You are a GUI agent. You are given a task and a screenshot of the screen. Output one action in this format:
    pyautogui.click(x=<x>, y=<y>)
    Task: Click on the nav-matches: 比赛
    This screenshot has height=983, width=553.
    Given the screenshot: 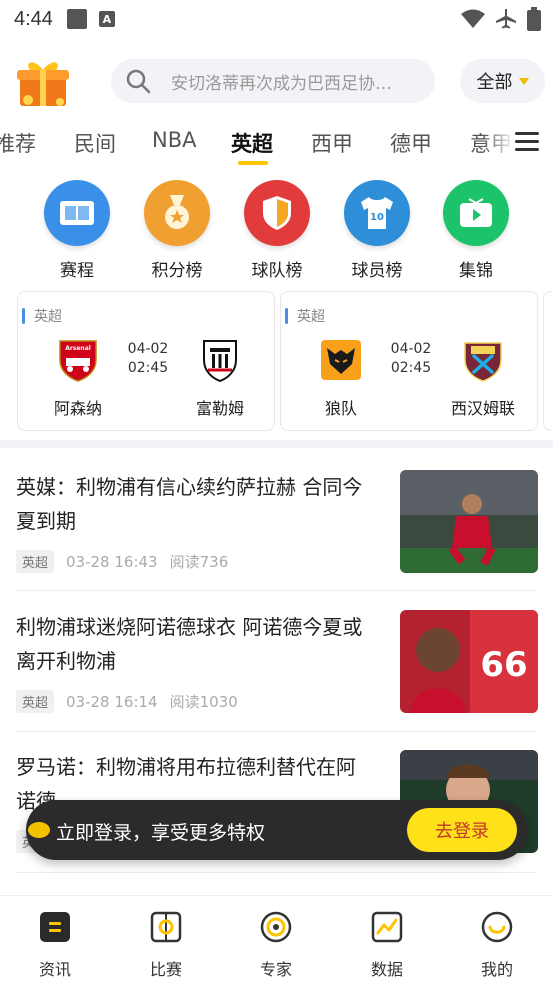 What is the action you would take?
    pyautogui.click(x=166, y=945)
    